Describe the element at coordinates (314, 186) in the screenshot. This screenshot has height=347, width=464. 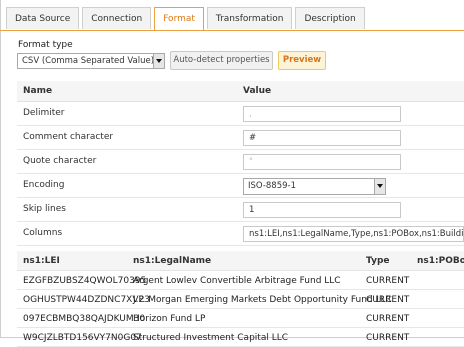
I see `encoding-select: ISO-8859-1` at that location.